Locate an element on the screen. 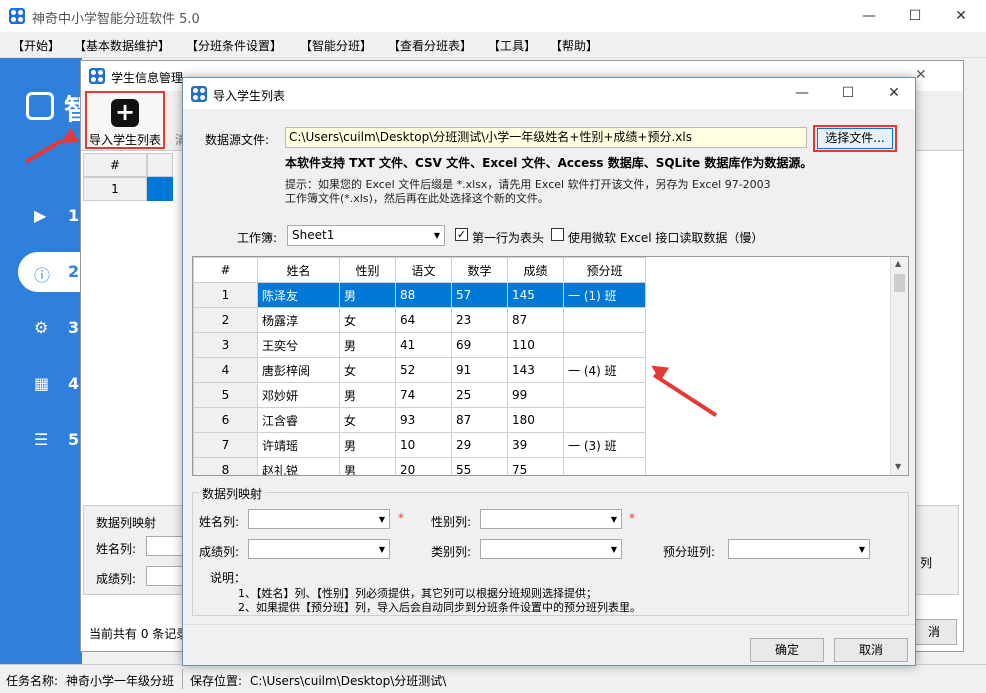  table-cell: 57 is located at coordinates (479, 295).